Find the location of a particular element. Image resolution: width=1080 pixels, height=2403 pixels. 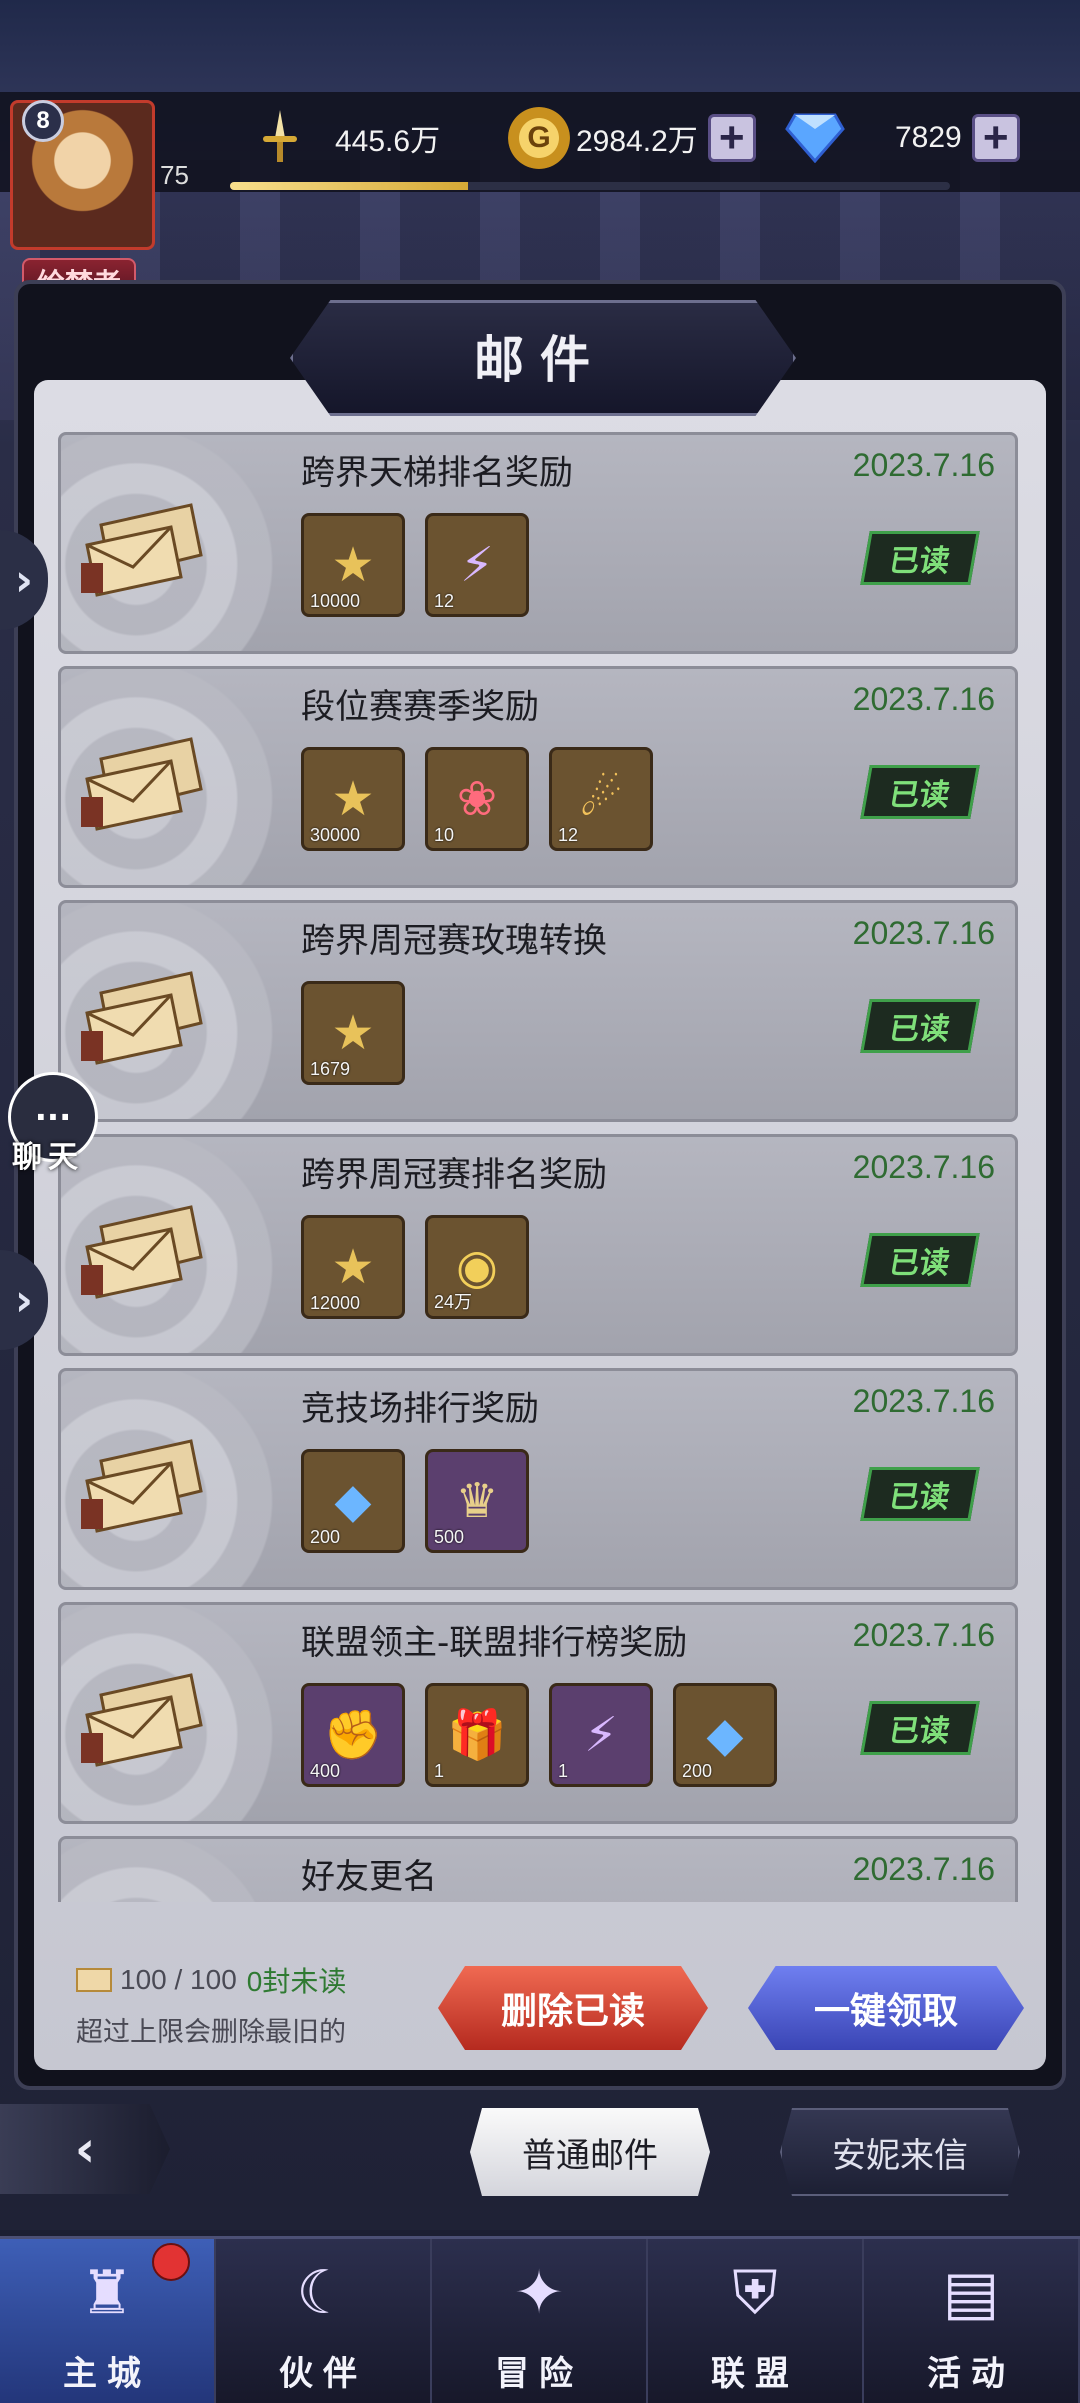

nav-item: ✦ 冒险 is located at coordinates (540, 2321).